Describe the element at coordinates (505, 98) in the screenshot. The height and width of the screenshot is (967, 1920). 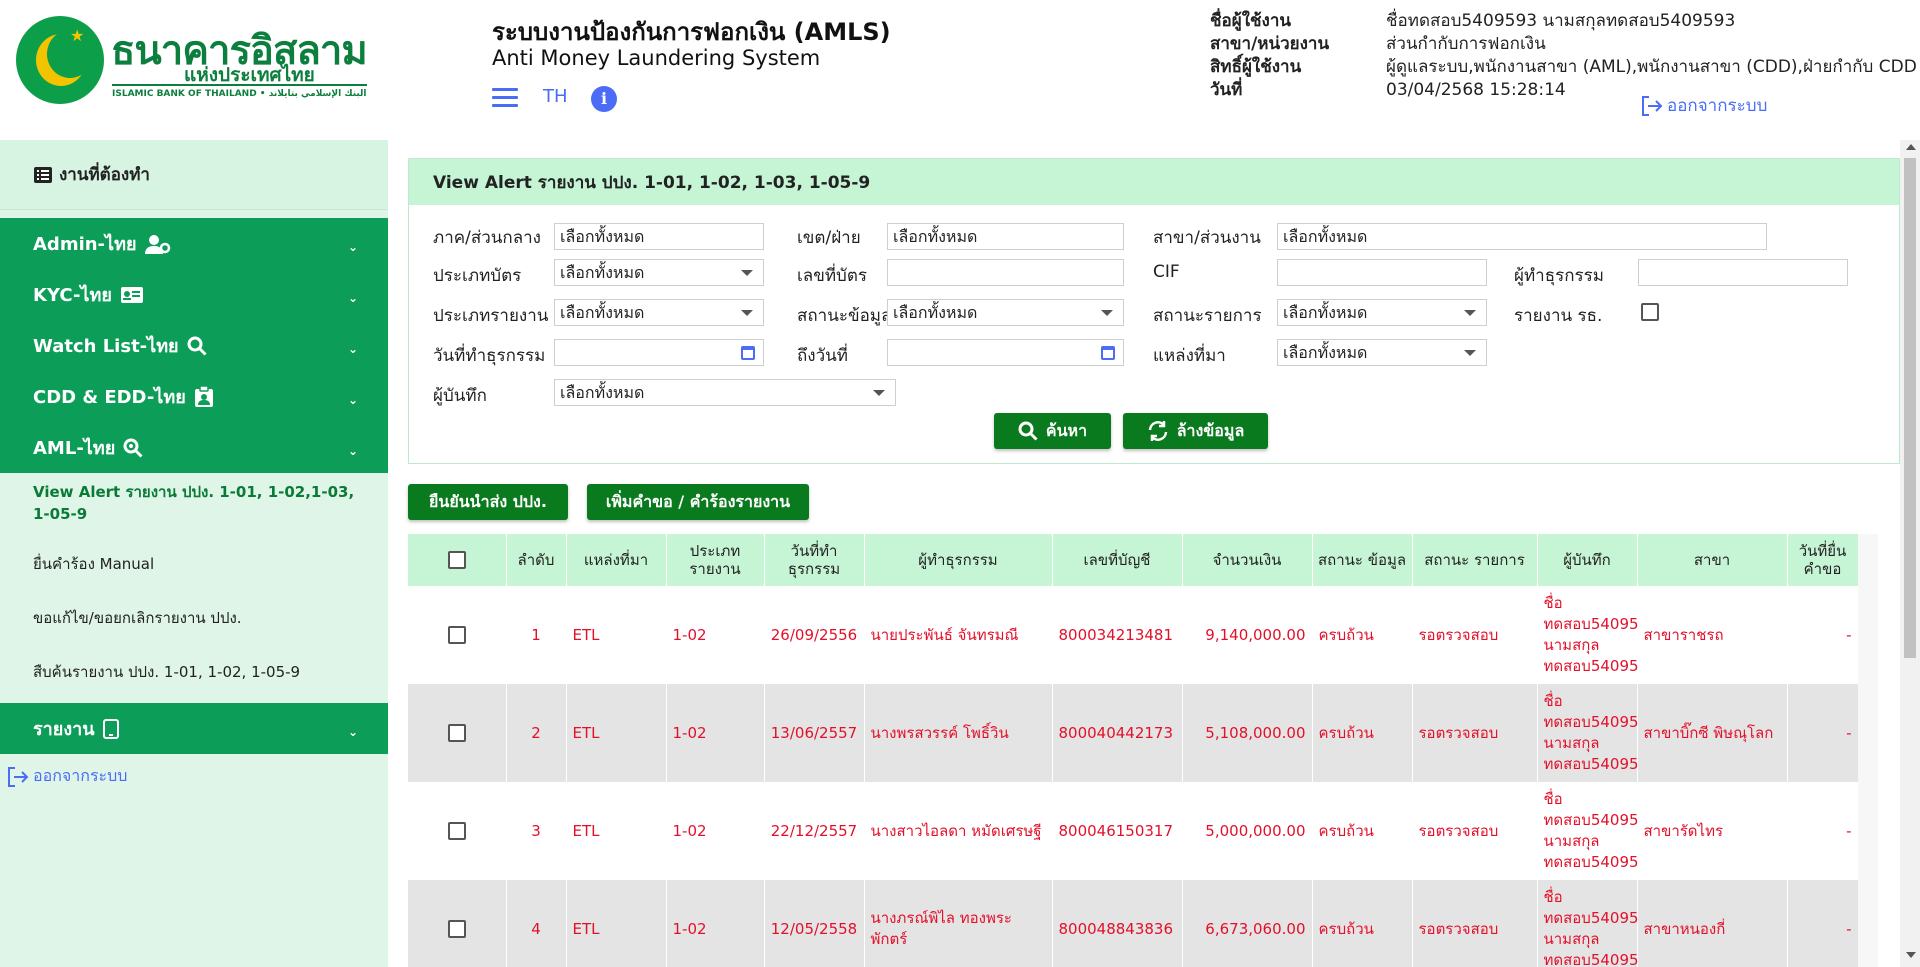
I see `menu-toggle-icon` at that location.